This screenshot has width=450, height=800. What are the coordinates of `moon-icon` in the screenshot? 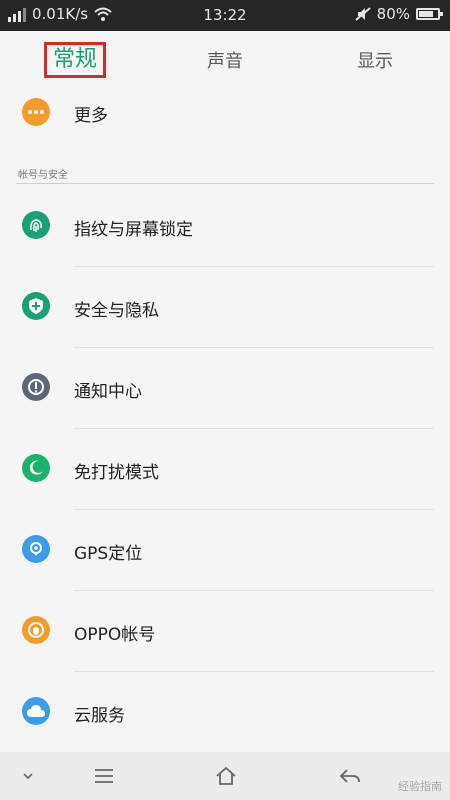 It's located at (36, 468).